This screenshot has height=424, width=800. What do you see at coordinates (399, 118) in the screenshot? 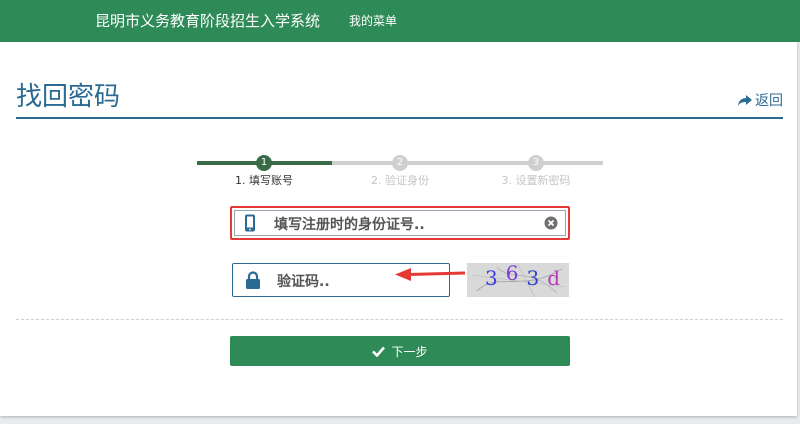
I see `title-divider` at bounding box center [399, 118].